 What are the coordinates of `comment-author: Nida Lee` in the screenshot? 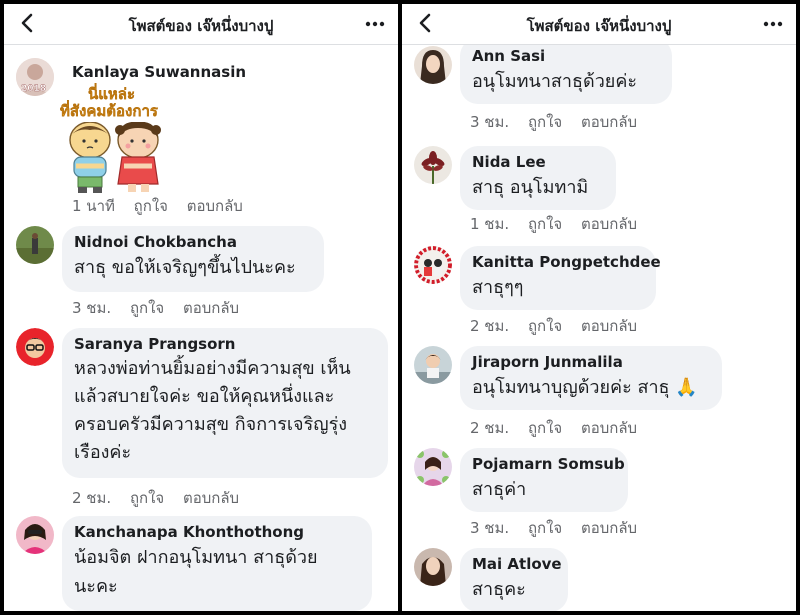 It's located at (538, 162).